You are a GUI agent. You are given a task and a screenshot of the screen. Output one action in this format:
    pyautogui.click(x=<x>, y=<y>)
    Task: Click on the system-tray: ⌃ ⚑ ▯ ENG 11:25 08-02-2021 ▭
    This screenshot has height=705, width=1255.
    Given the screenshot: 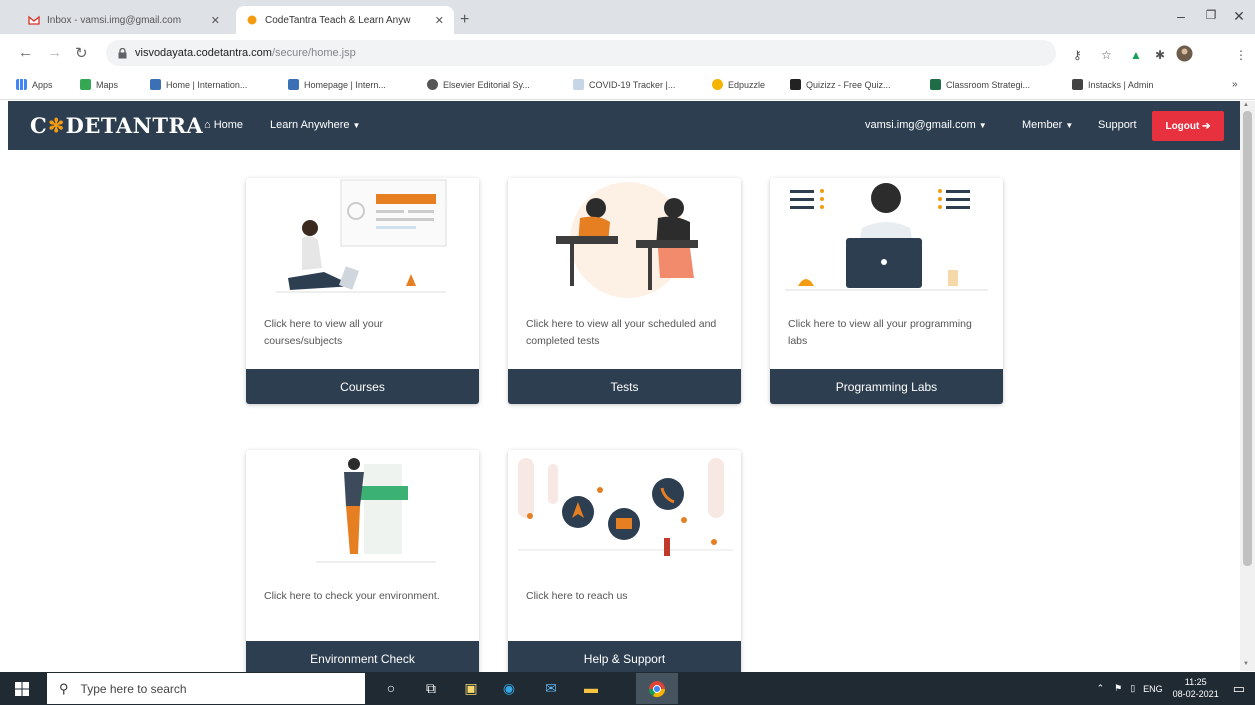 What is the action you would take?
    pyautogui.click(x=1171, y=688)
    